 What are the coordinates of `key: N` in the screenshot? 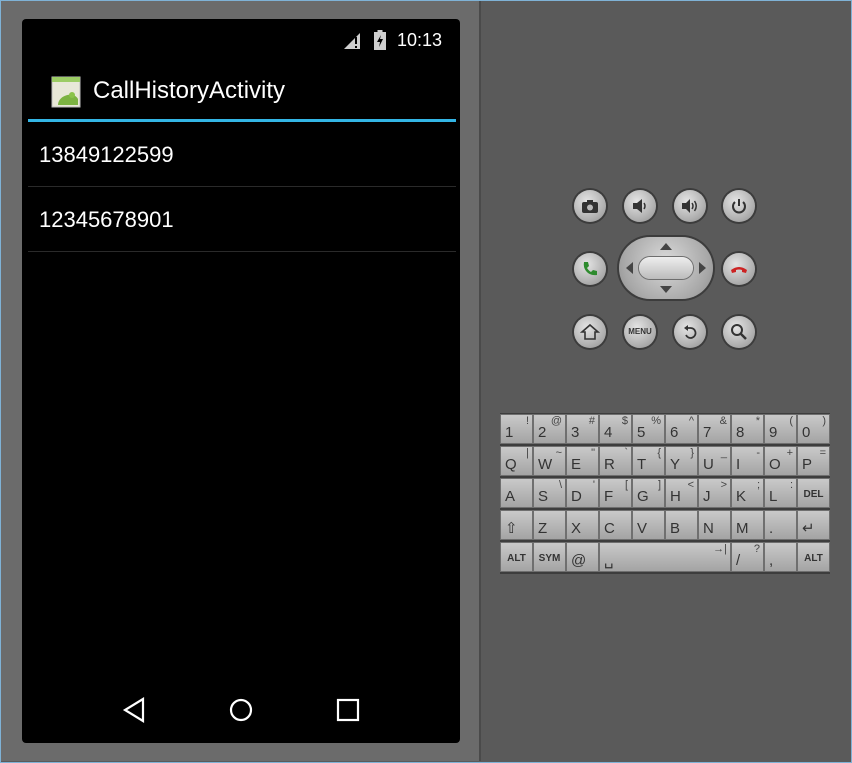 It's located at (714, 525).